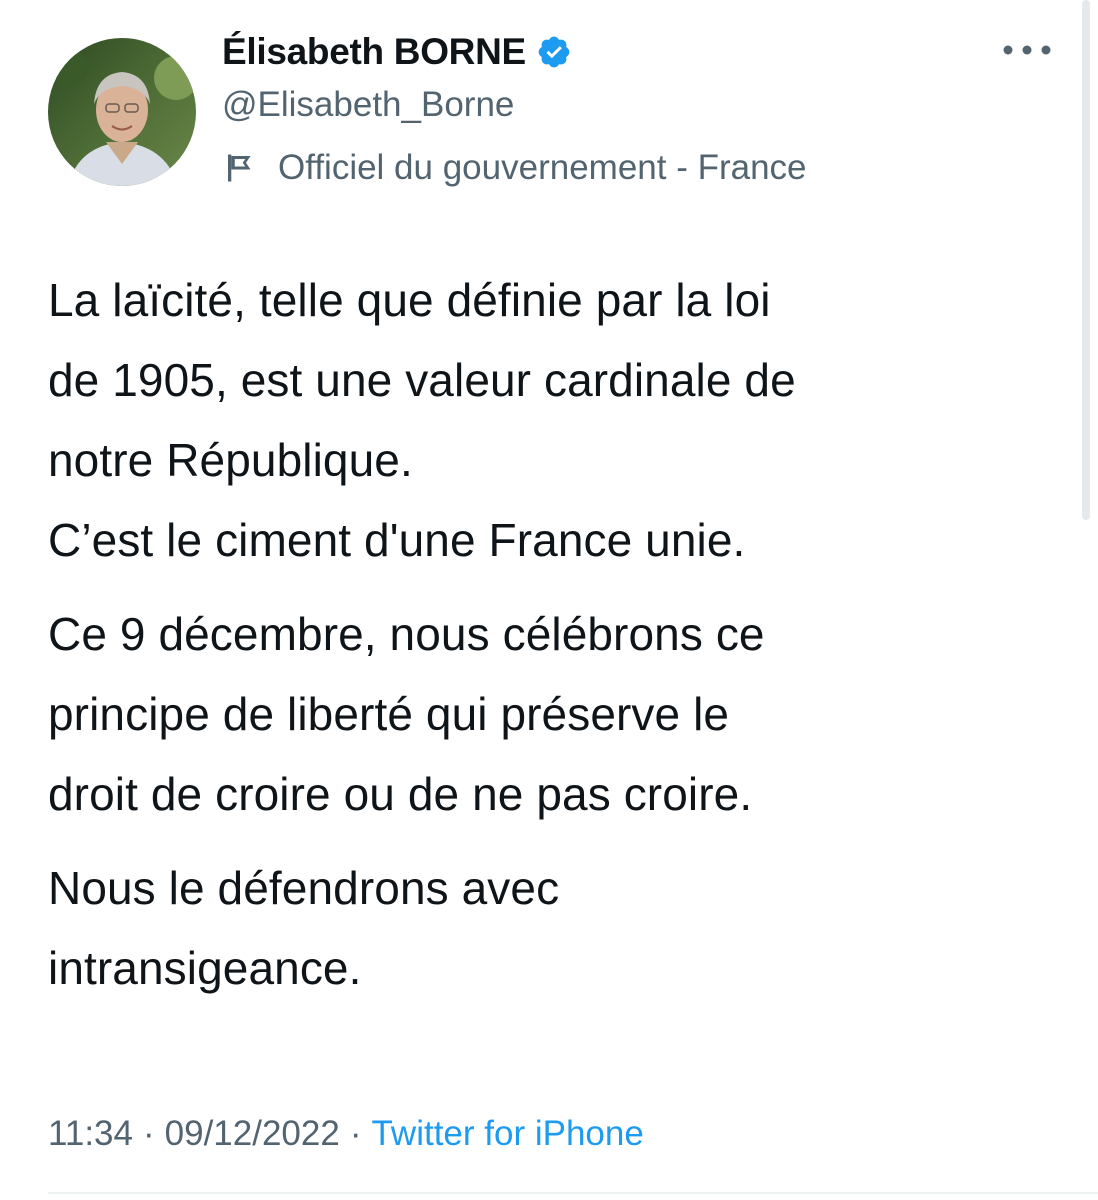 The image size is (1098, 1200). I want to click on tweet-line: notre République., so click(230, 460).